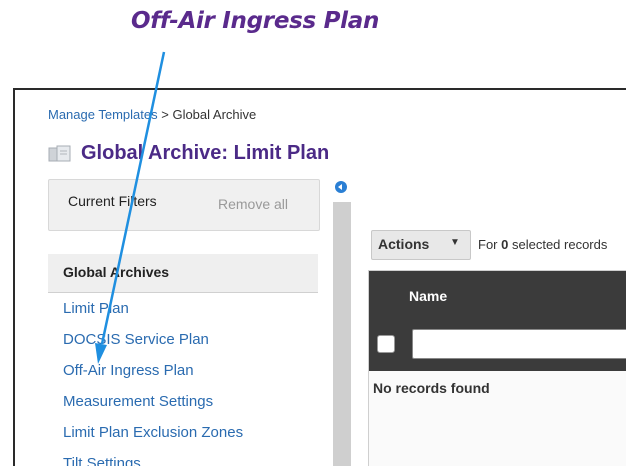 The width and height of the screenshot is (626, 466). Describe the element at coordinates (128, 370) in the screenshot. I see `sidebar-item-off-air-ingress-plan: Off-Air Ingress Plan` at that location.